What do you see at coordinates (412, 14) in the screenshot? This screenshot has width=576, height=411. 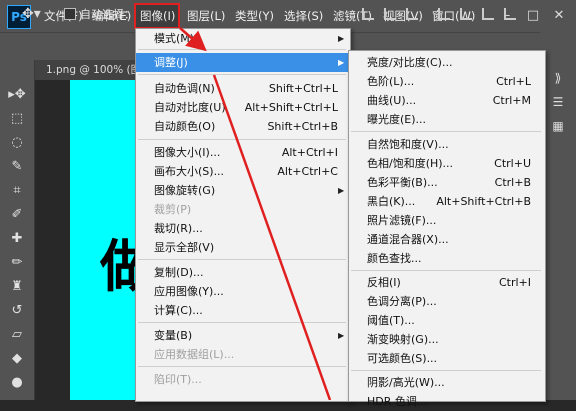 I see `align-right-icon` at bounding box center [412, 14].